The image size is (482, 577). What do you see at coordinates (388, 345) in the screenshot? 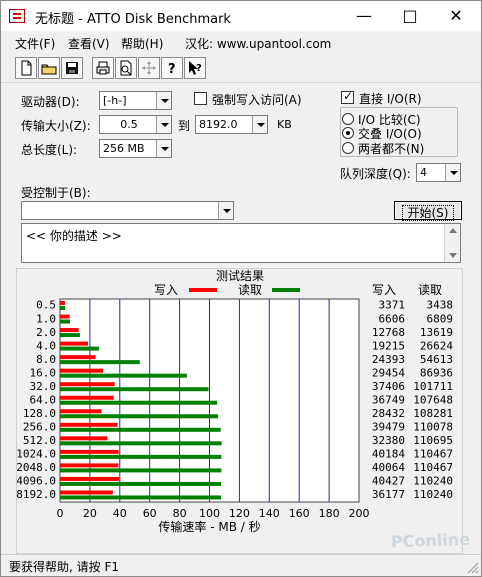
I see `write-value-label: 19215` at bounding box center [388, 345].